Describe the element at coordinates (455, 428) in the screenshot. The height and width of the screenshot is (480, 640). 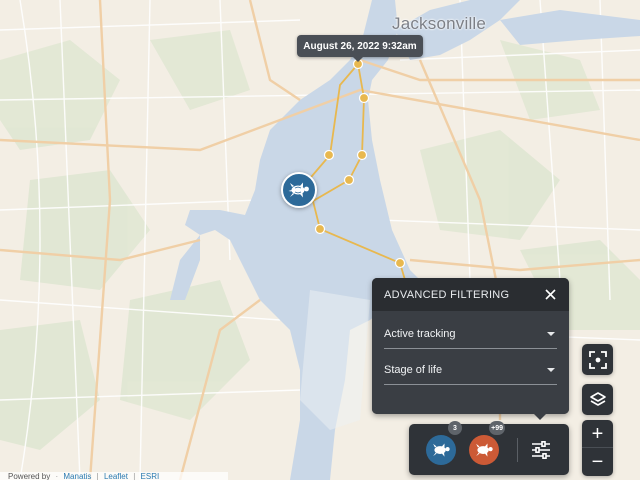
I see `count-badge: 3` at that location.